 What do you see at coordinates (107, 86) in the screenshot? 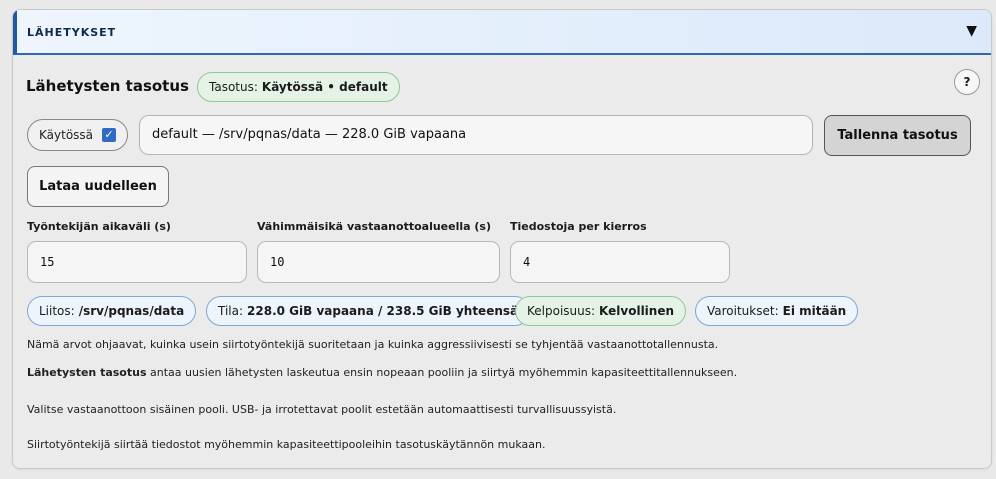
I see `section-title: Lähetysten tasotus` at bounding box center [107, 86].